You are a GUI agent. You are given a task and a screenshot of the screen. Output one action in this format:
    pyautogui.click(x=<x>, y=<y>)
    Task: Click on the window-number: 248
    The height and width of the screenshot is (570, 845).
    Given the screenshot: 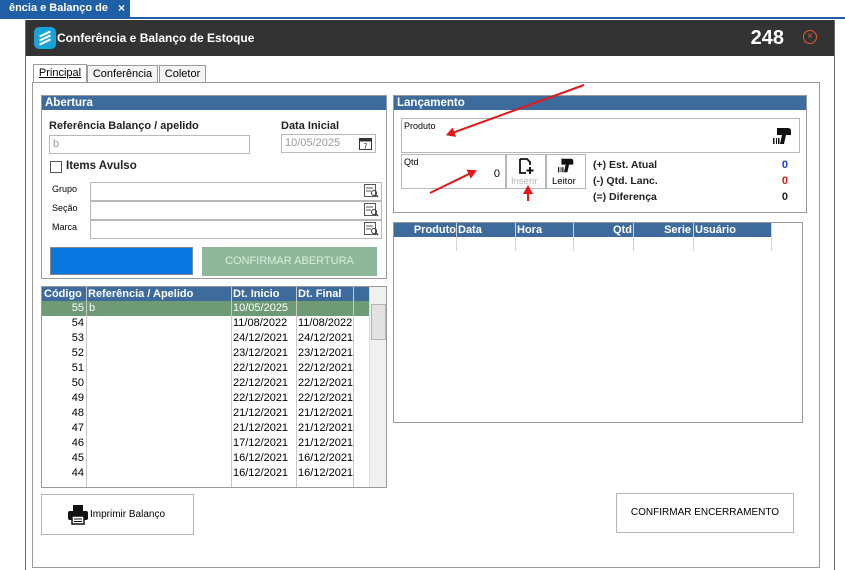 What is the action you would take?
    pyautogui.click(x=767, y=38)
    